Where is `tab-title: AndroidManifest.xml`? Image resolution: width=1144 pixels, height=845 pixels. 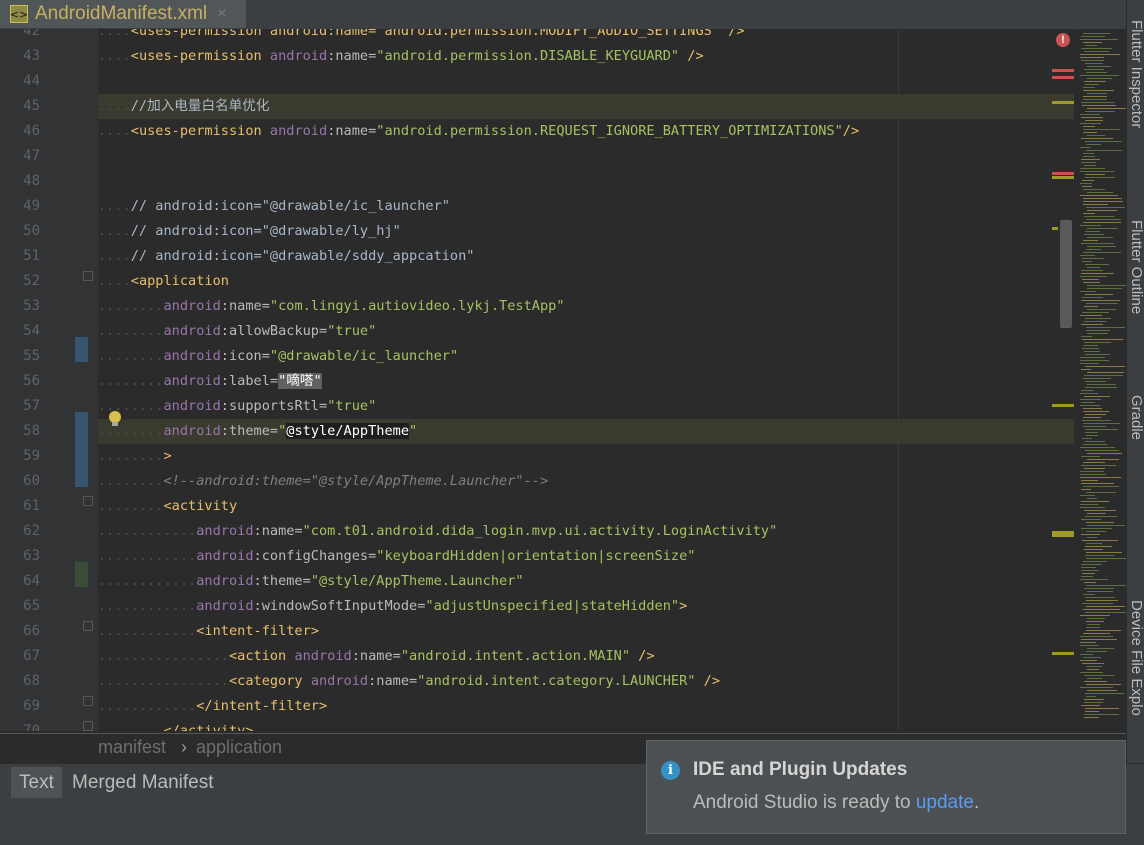
tab-title: AndroidManifest.xml is located at coordinates (121, 13).